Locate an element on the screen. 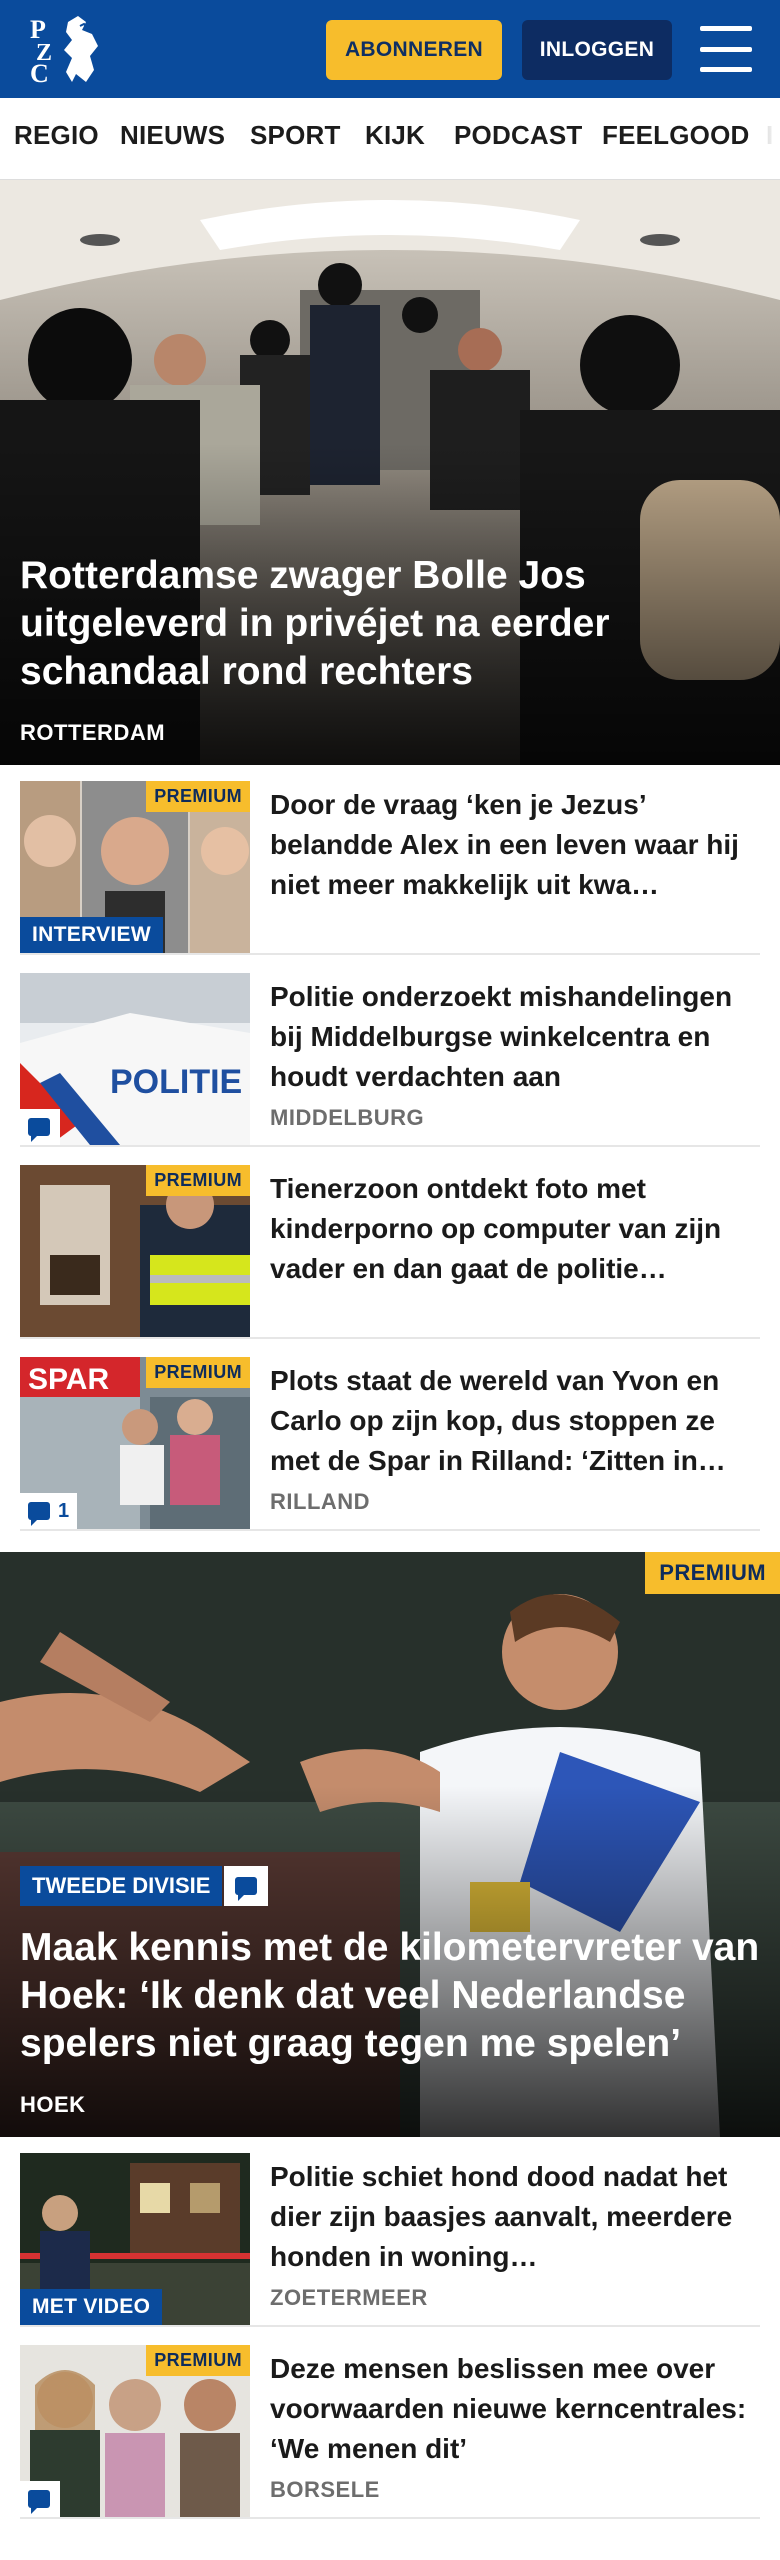 The width and height of the screenshot is (780, 2560). interview-label: INTERVIEW is located at coordinates (91, 935).